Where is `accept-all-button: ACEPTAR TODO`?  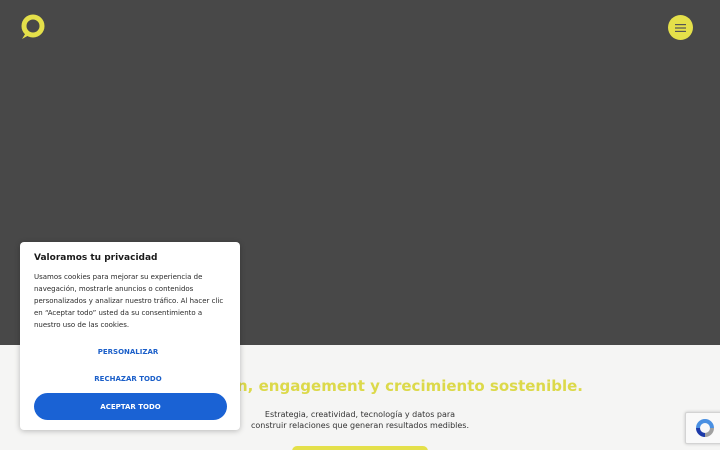
accept-all-button: ACEPTAR TODO is located at coordinates (130, 406).